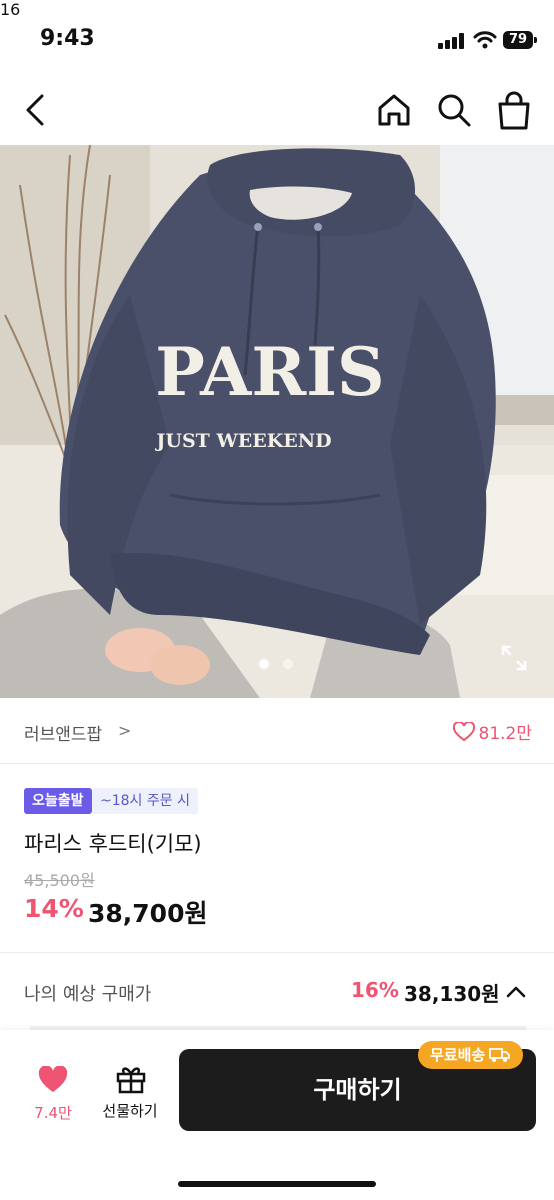 The image size is (554, 1200). Describe the element at coordinates (59, 880) in the screenshot. I see `original-price: 45,500원` at that location.